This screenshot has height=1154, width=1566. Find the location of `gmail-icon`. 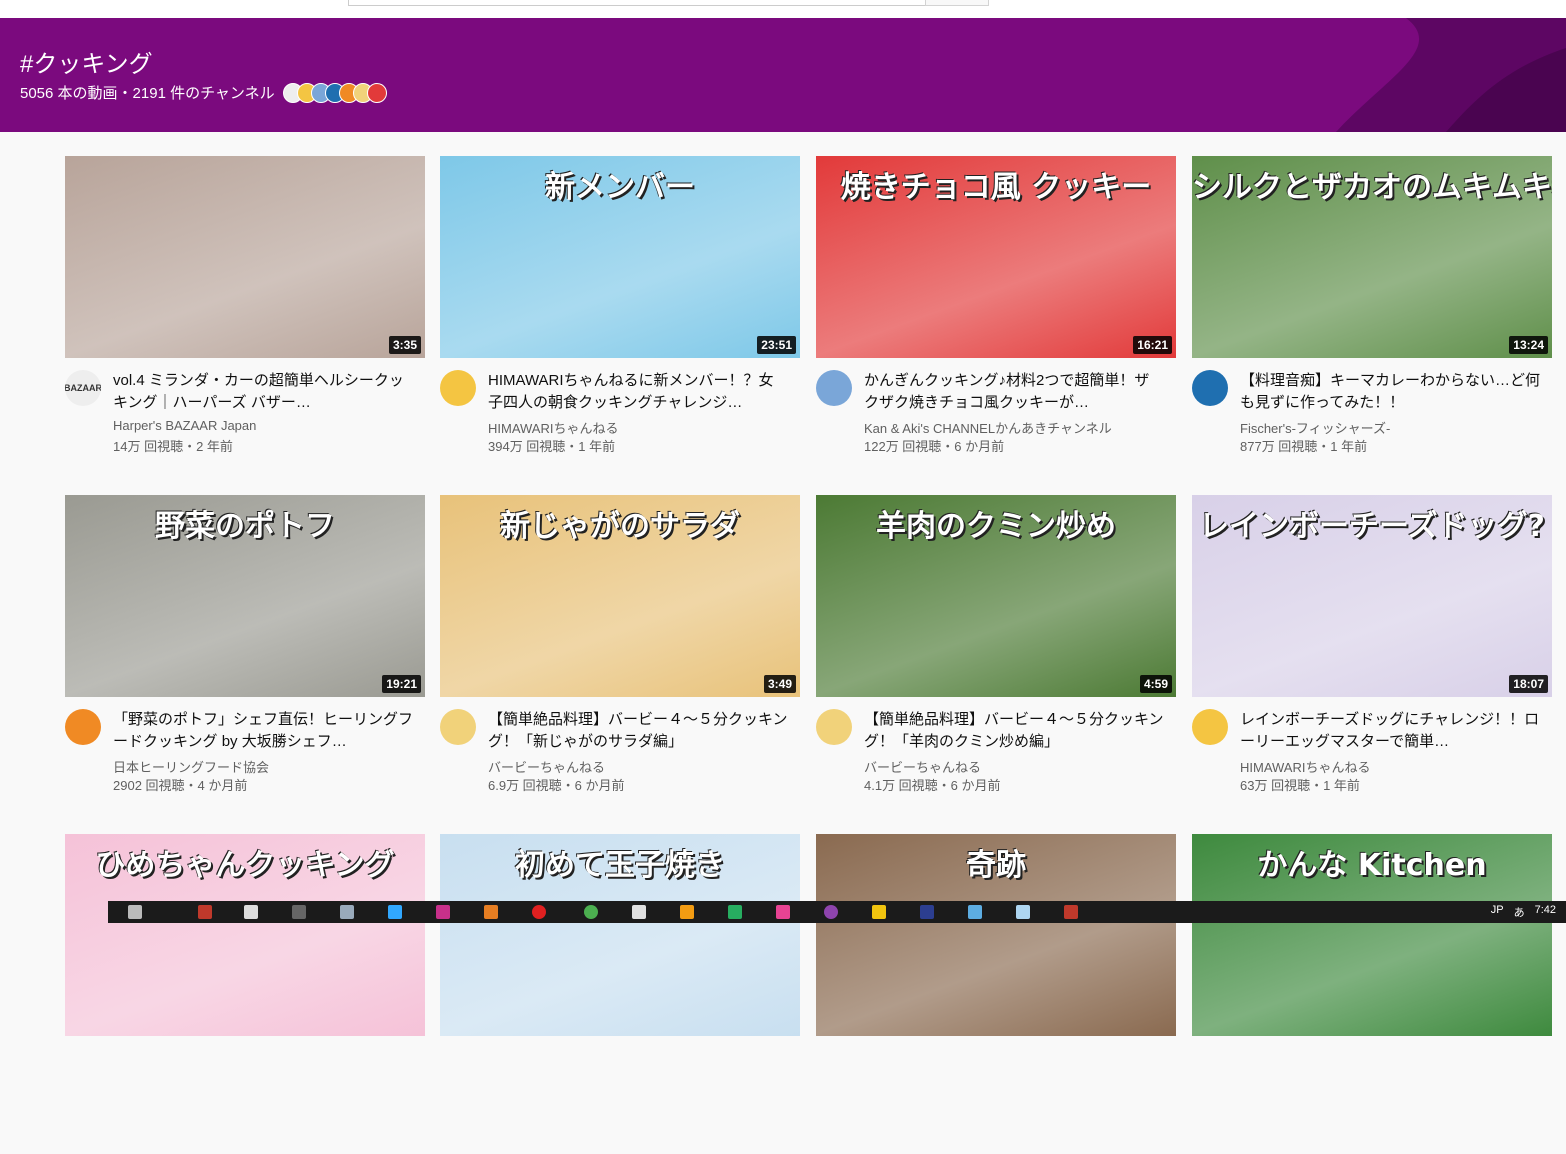

gmail-icon is located at coordinates (1071, 912).